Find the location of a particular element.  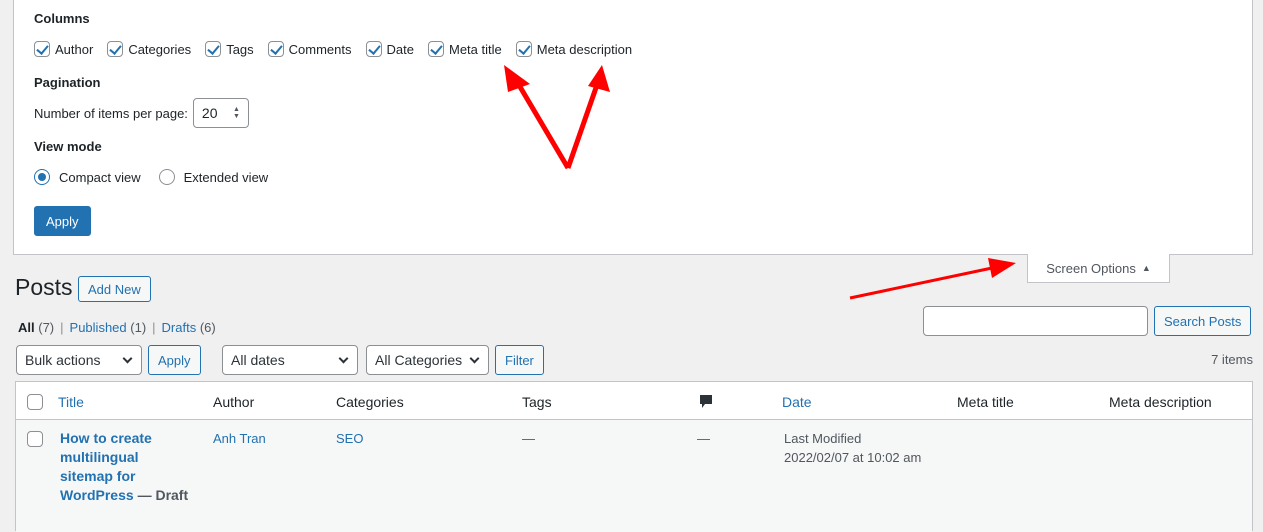

bulk-actions-value: Bulk actions is located at coordinates (63, 360).